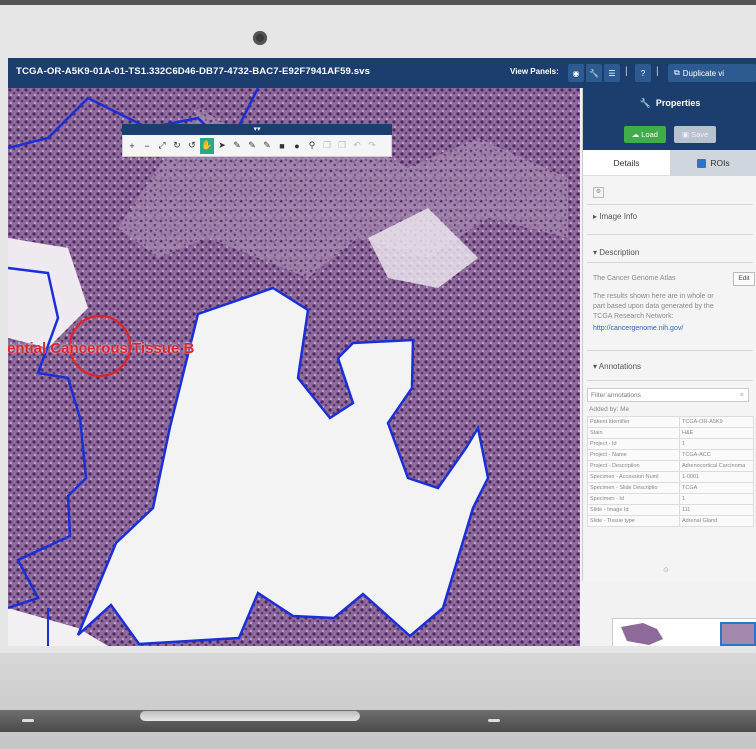 Image resolution: width=756 pixels, height=749 pixels. What do you see at coordinates (576, 73) in the screenshot?
I see `target-icon: ◉` at bounding box center [576, 73].